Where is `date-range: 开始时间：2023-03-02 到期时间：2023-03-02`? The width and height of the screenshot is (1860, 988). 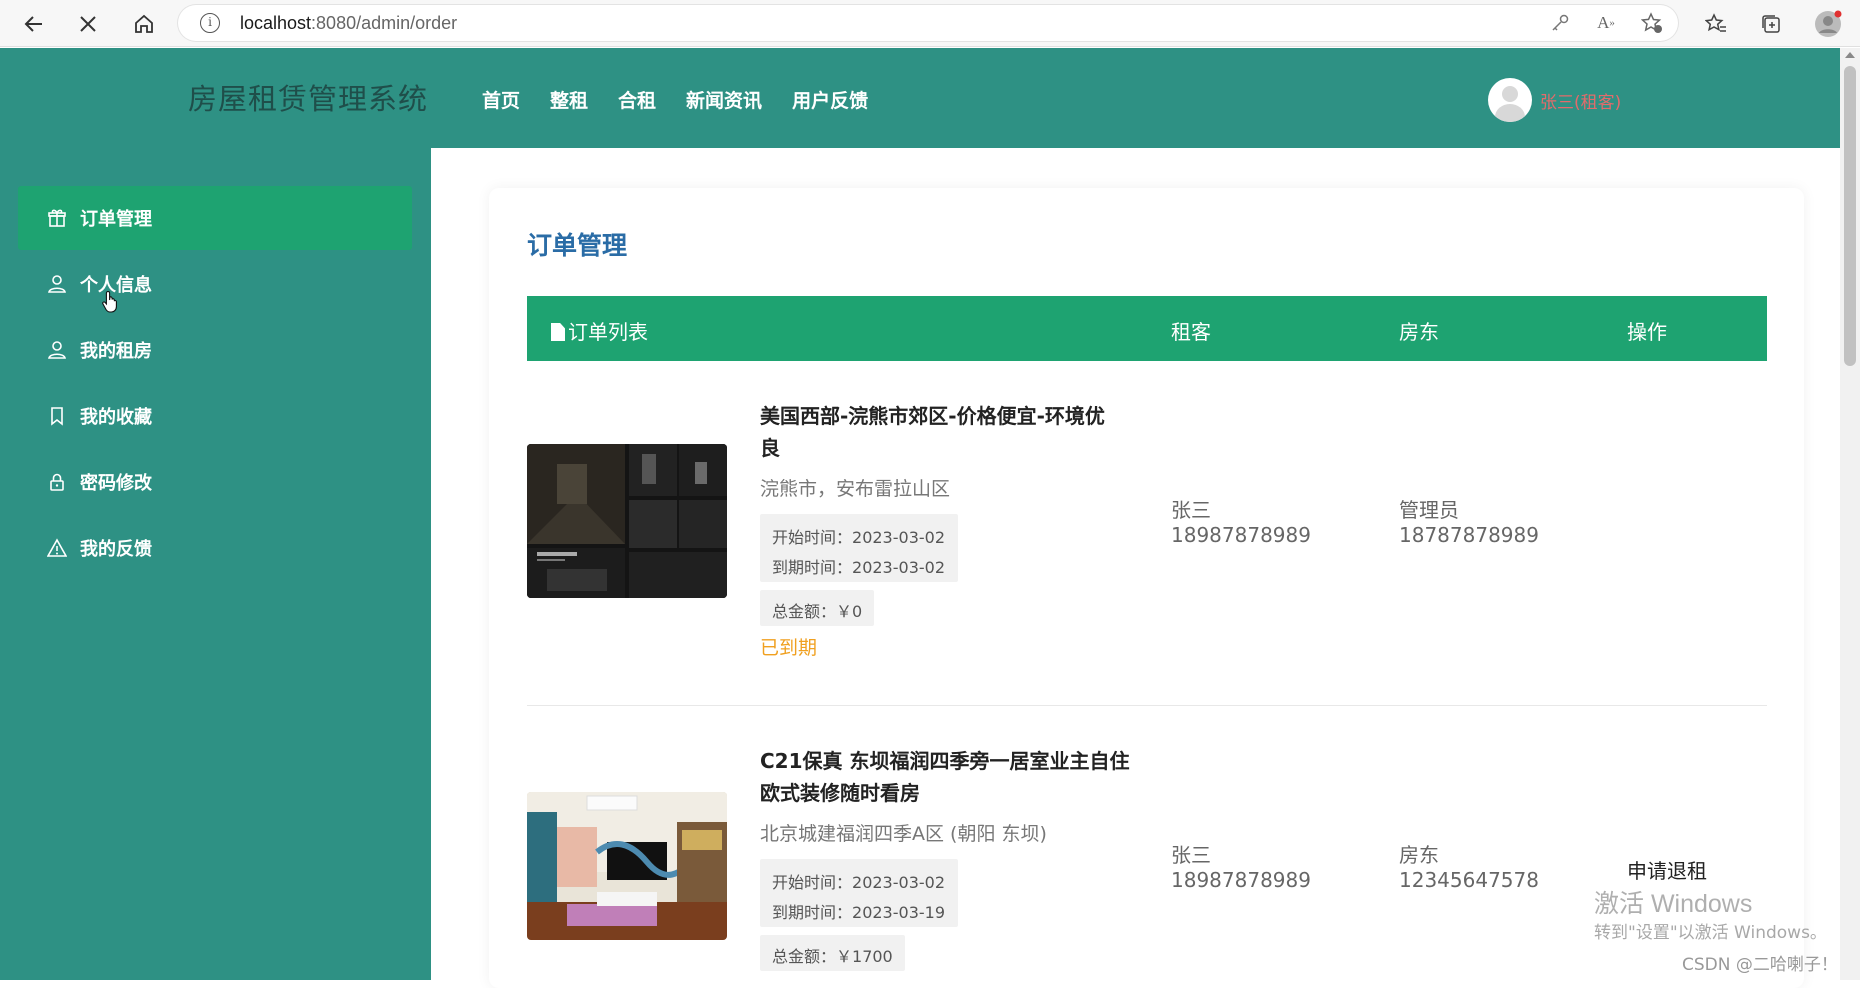 date-range: 开始时间：2023-03-02 到期时间：2023-03-02 is located at coordinates (859, 548).